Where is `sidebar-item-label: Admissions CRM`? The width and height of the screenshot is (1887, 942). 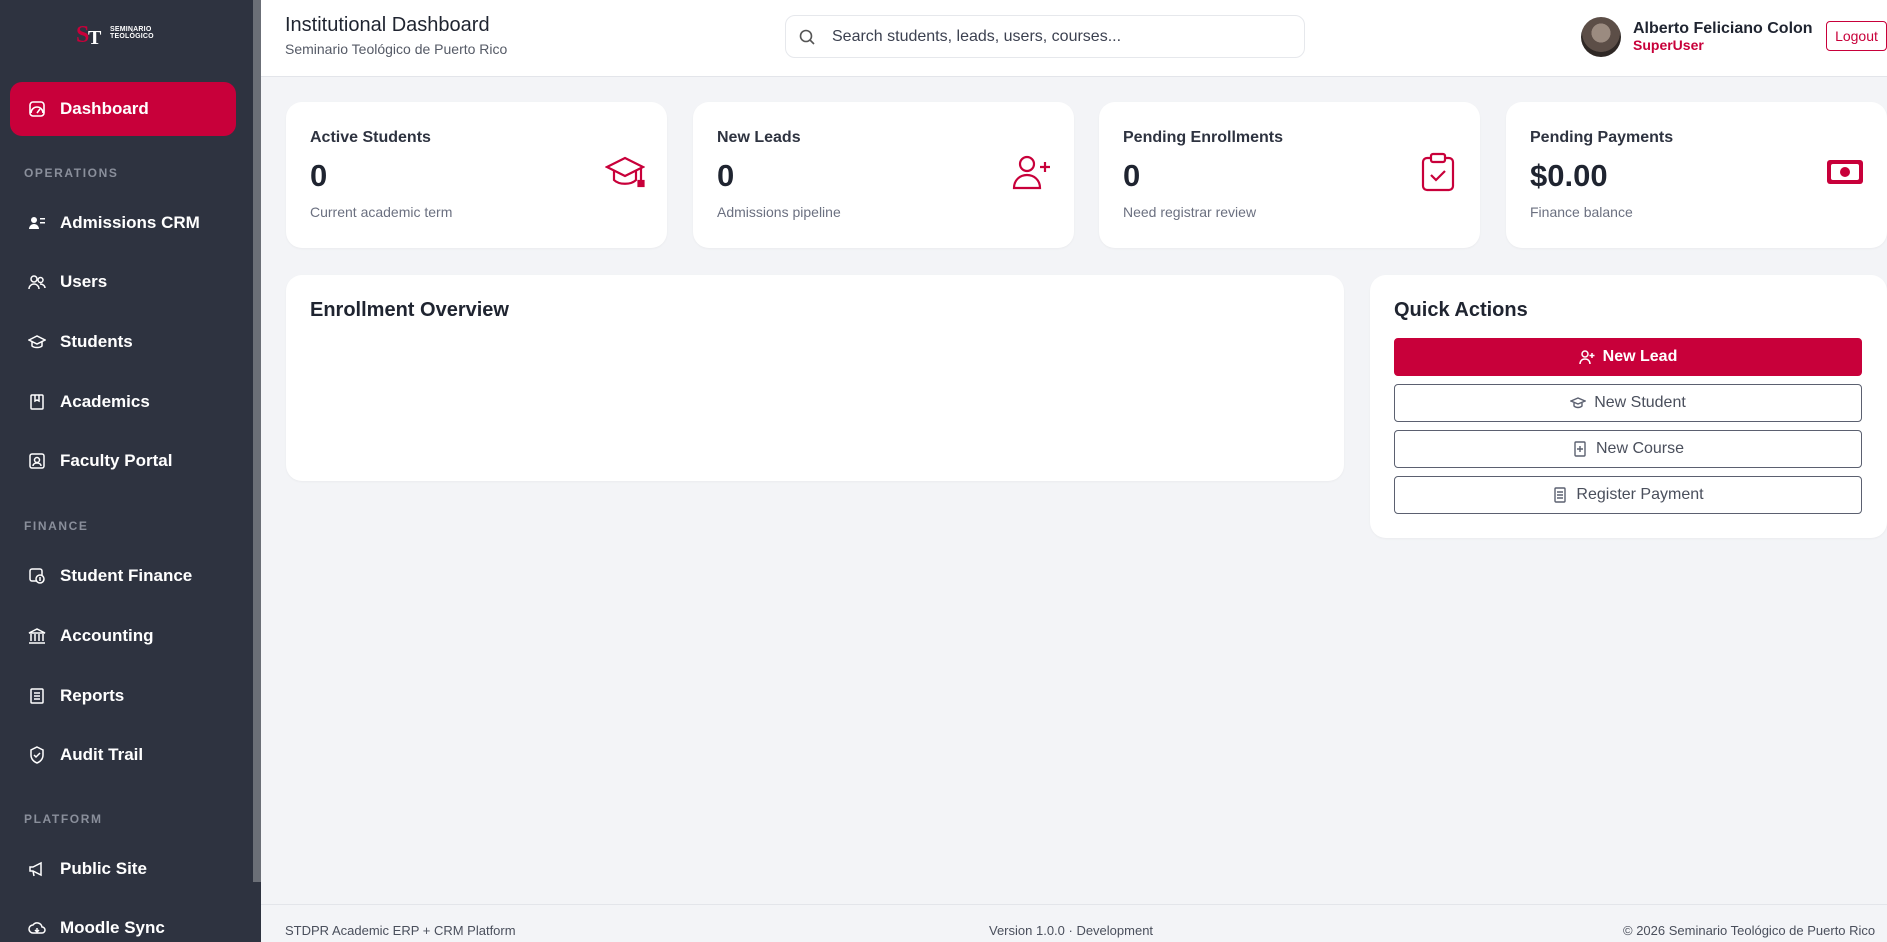
sidebar-item-label: Admissions CRM is located at coordinates (130, 222).